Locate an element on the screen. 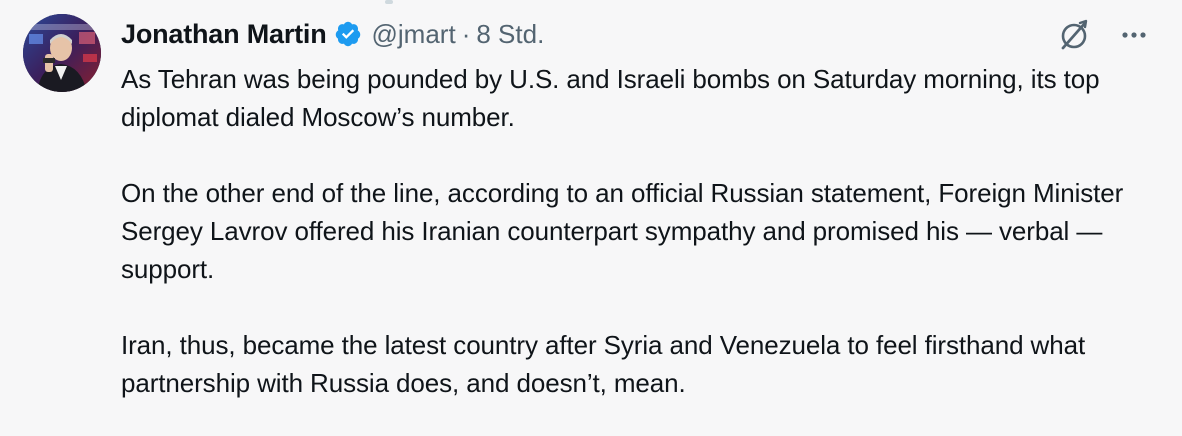 The width and height of the screenshot is (1182, 436). author-display-name: Jonathan Martin is located at coordinates (224, 34).